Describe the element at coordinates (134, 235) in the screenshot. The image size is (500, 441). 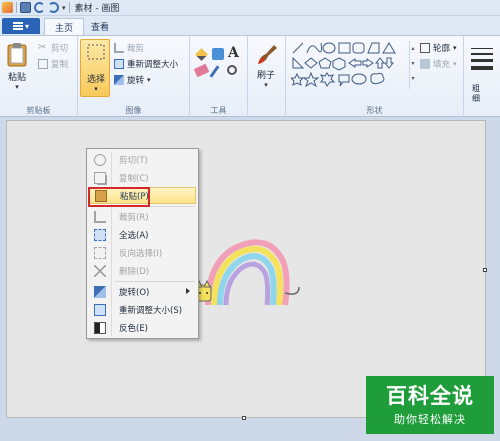
I see `menu-item-label: 全选(A)` at that location.